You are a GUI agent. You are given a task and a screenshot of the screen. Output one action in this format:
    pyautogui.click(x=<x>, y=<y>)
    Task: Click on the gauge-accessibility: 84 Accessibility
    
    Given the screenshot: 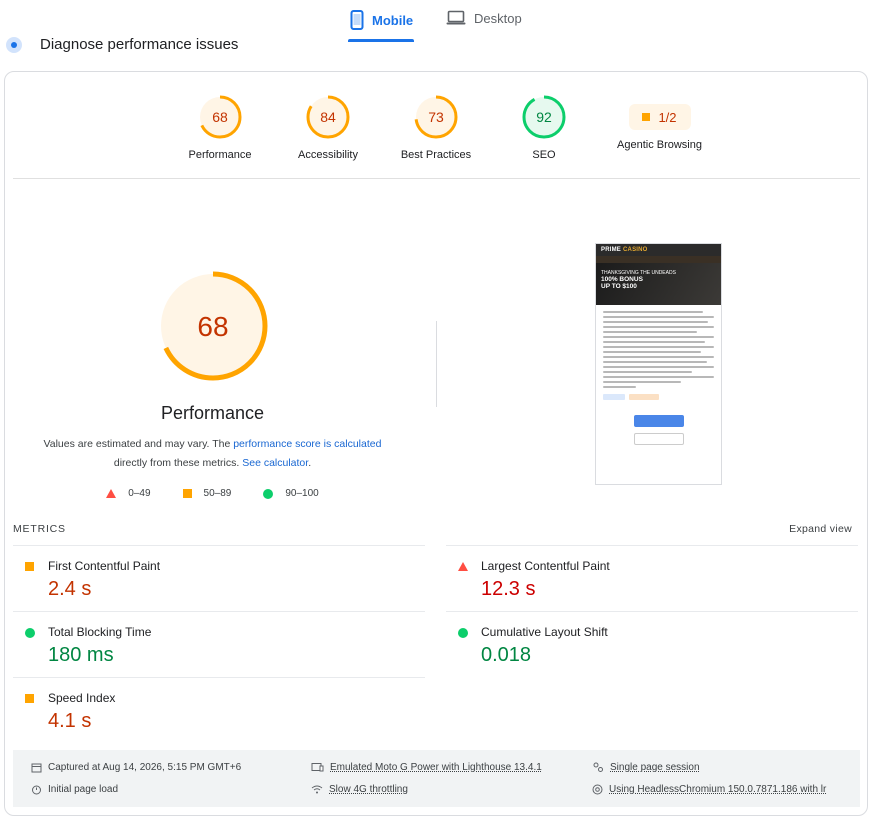 What is the action you would take?
    pyautogui.click(x=328, y=127)
    